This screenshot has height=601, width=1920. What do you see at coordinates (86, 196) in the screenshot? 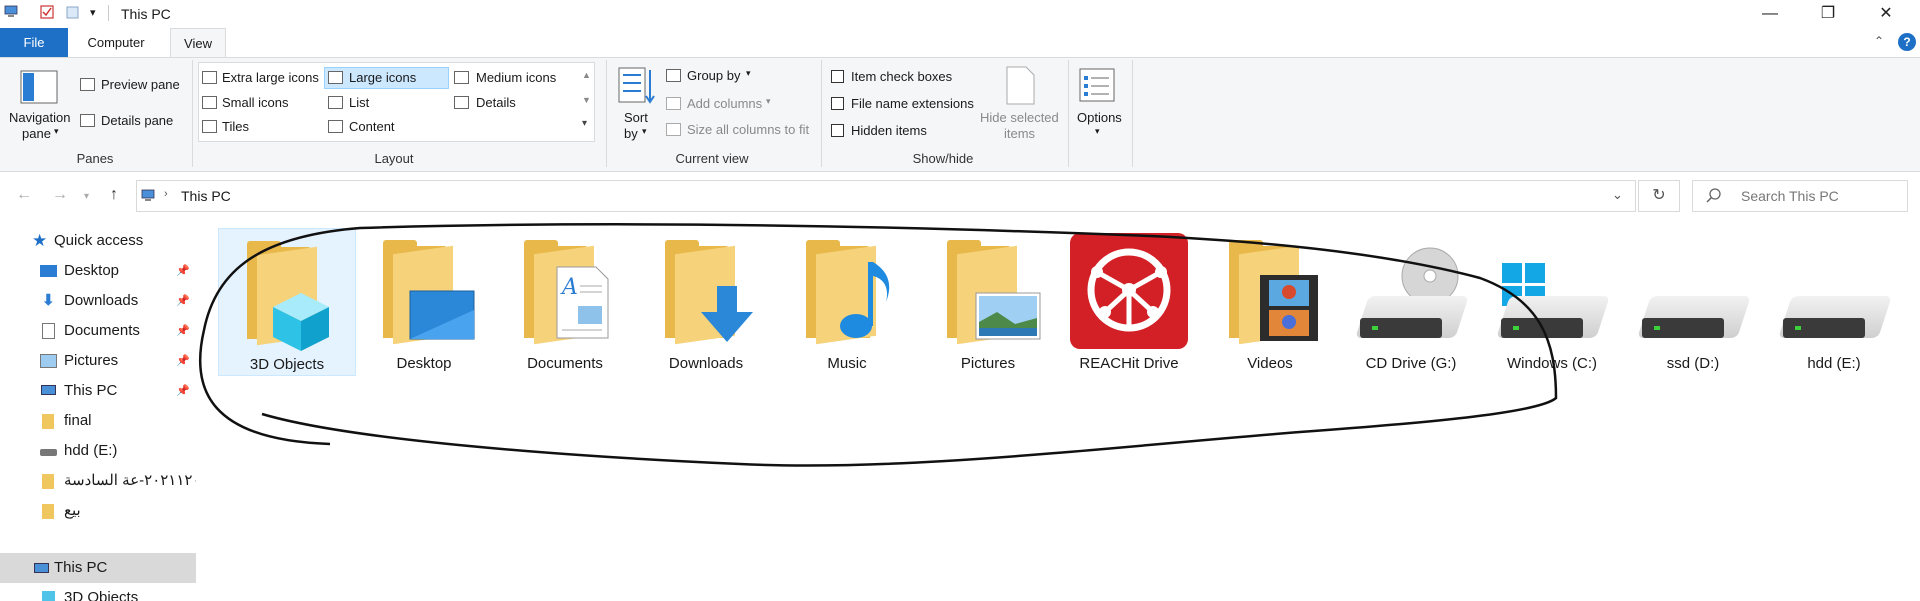
I see `recent-locations-icon: ▾` at bounding box center [86, 196].